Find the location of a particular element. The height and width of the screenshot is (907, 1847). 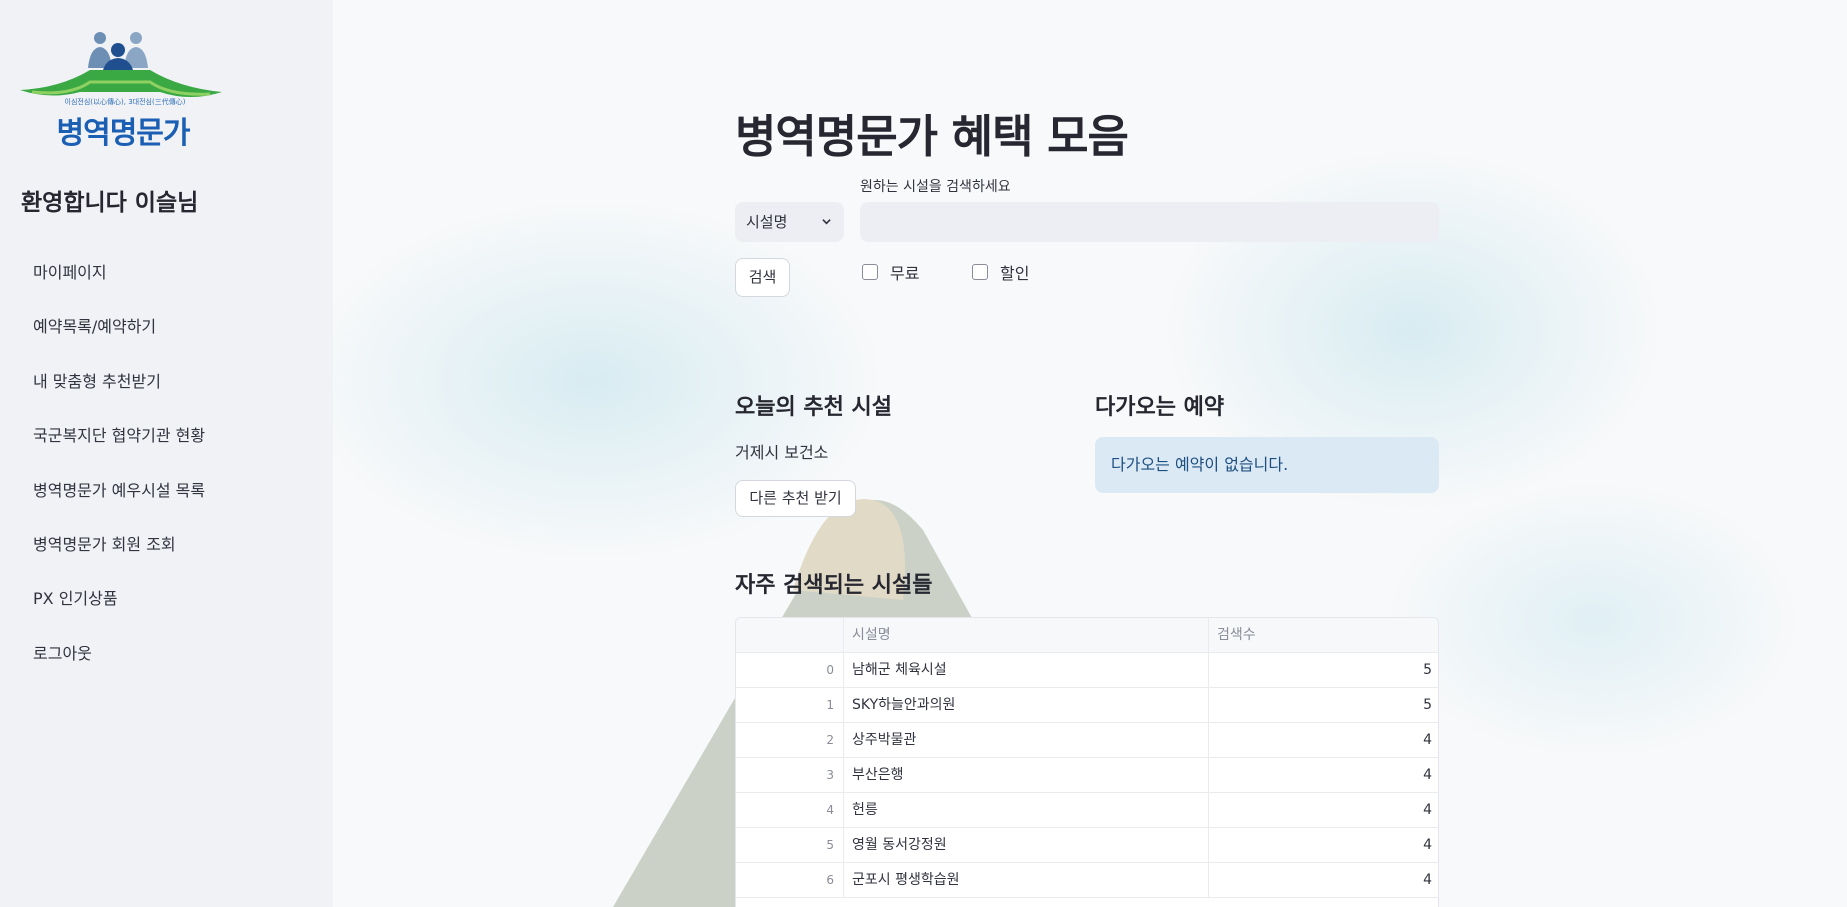

upcoming-info-box: 다가오는 예약이 없습니다. is located at coordinates (1267, 465).